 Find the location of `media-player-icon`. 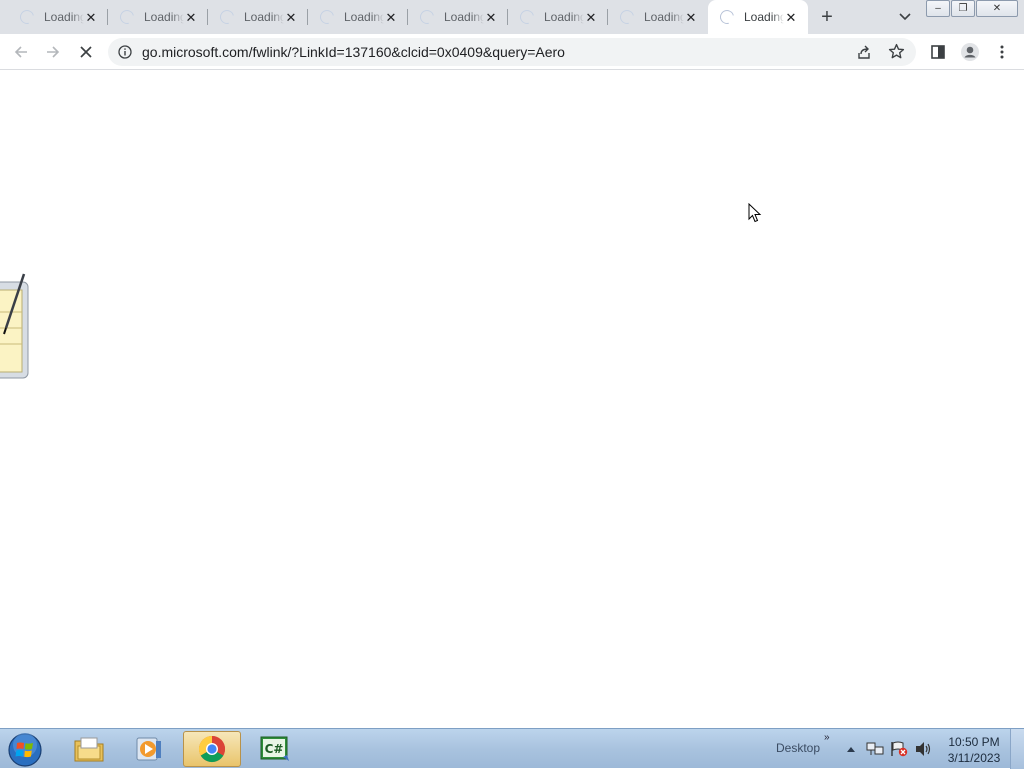

media-player-icon is located at coordinates (148, 749).